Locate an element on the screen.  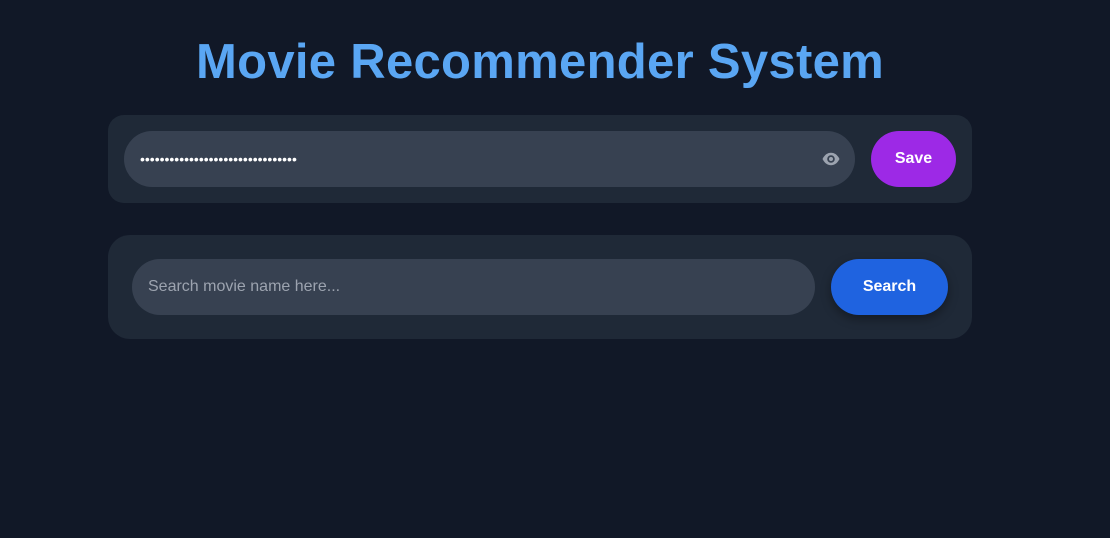
api-key-input is located at coordinates (489, 159).